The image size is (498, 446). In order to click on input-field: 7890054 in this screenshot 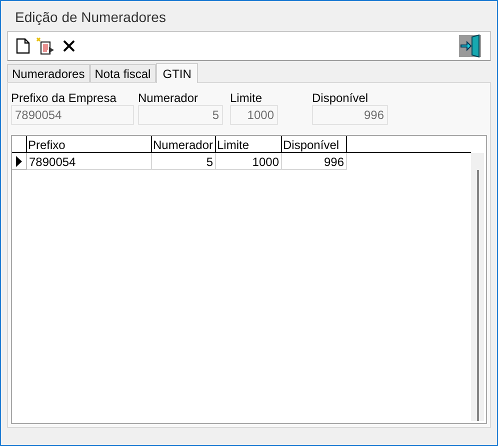, I will do `click(72, 115)`.